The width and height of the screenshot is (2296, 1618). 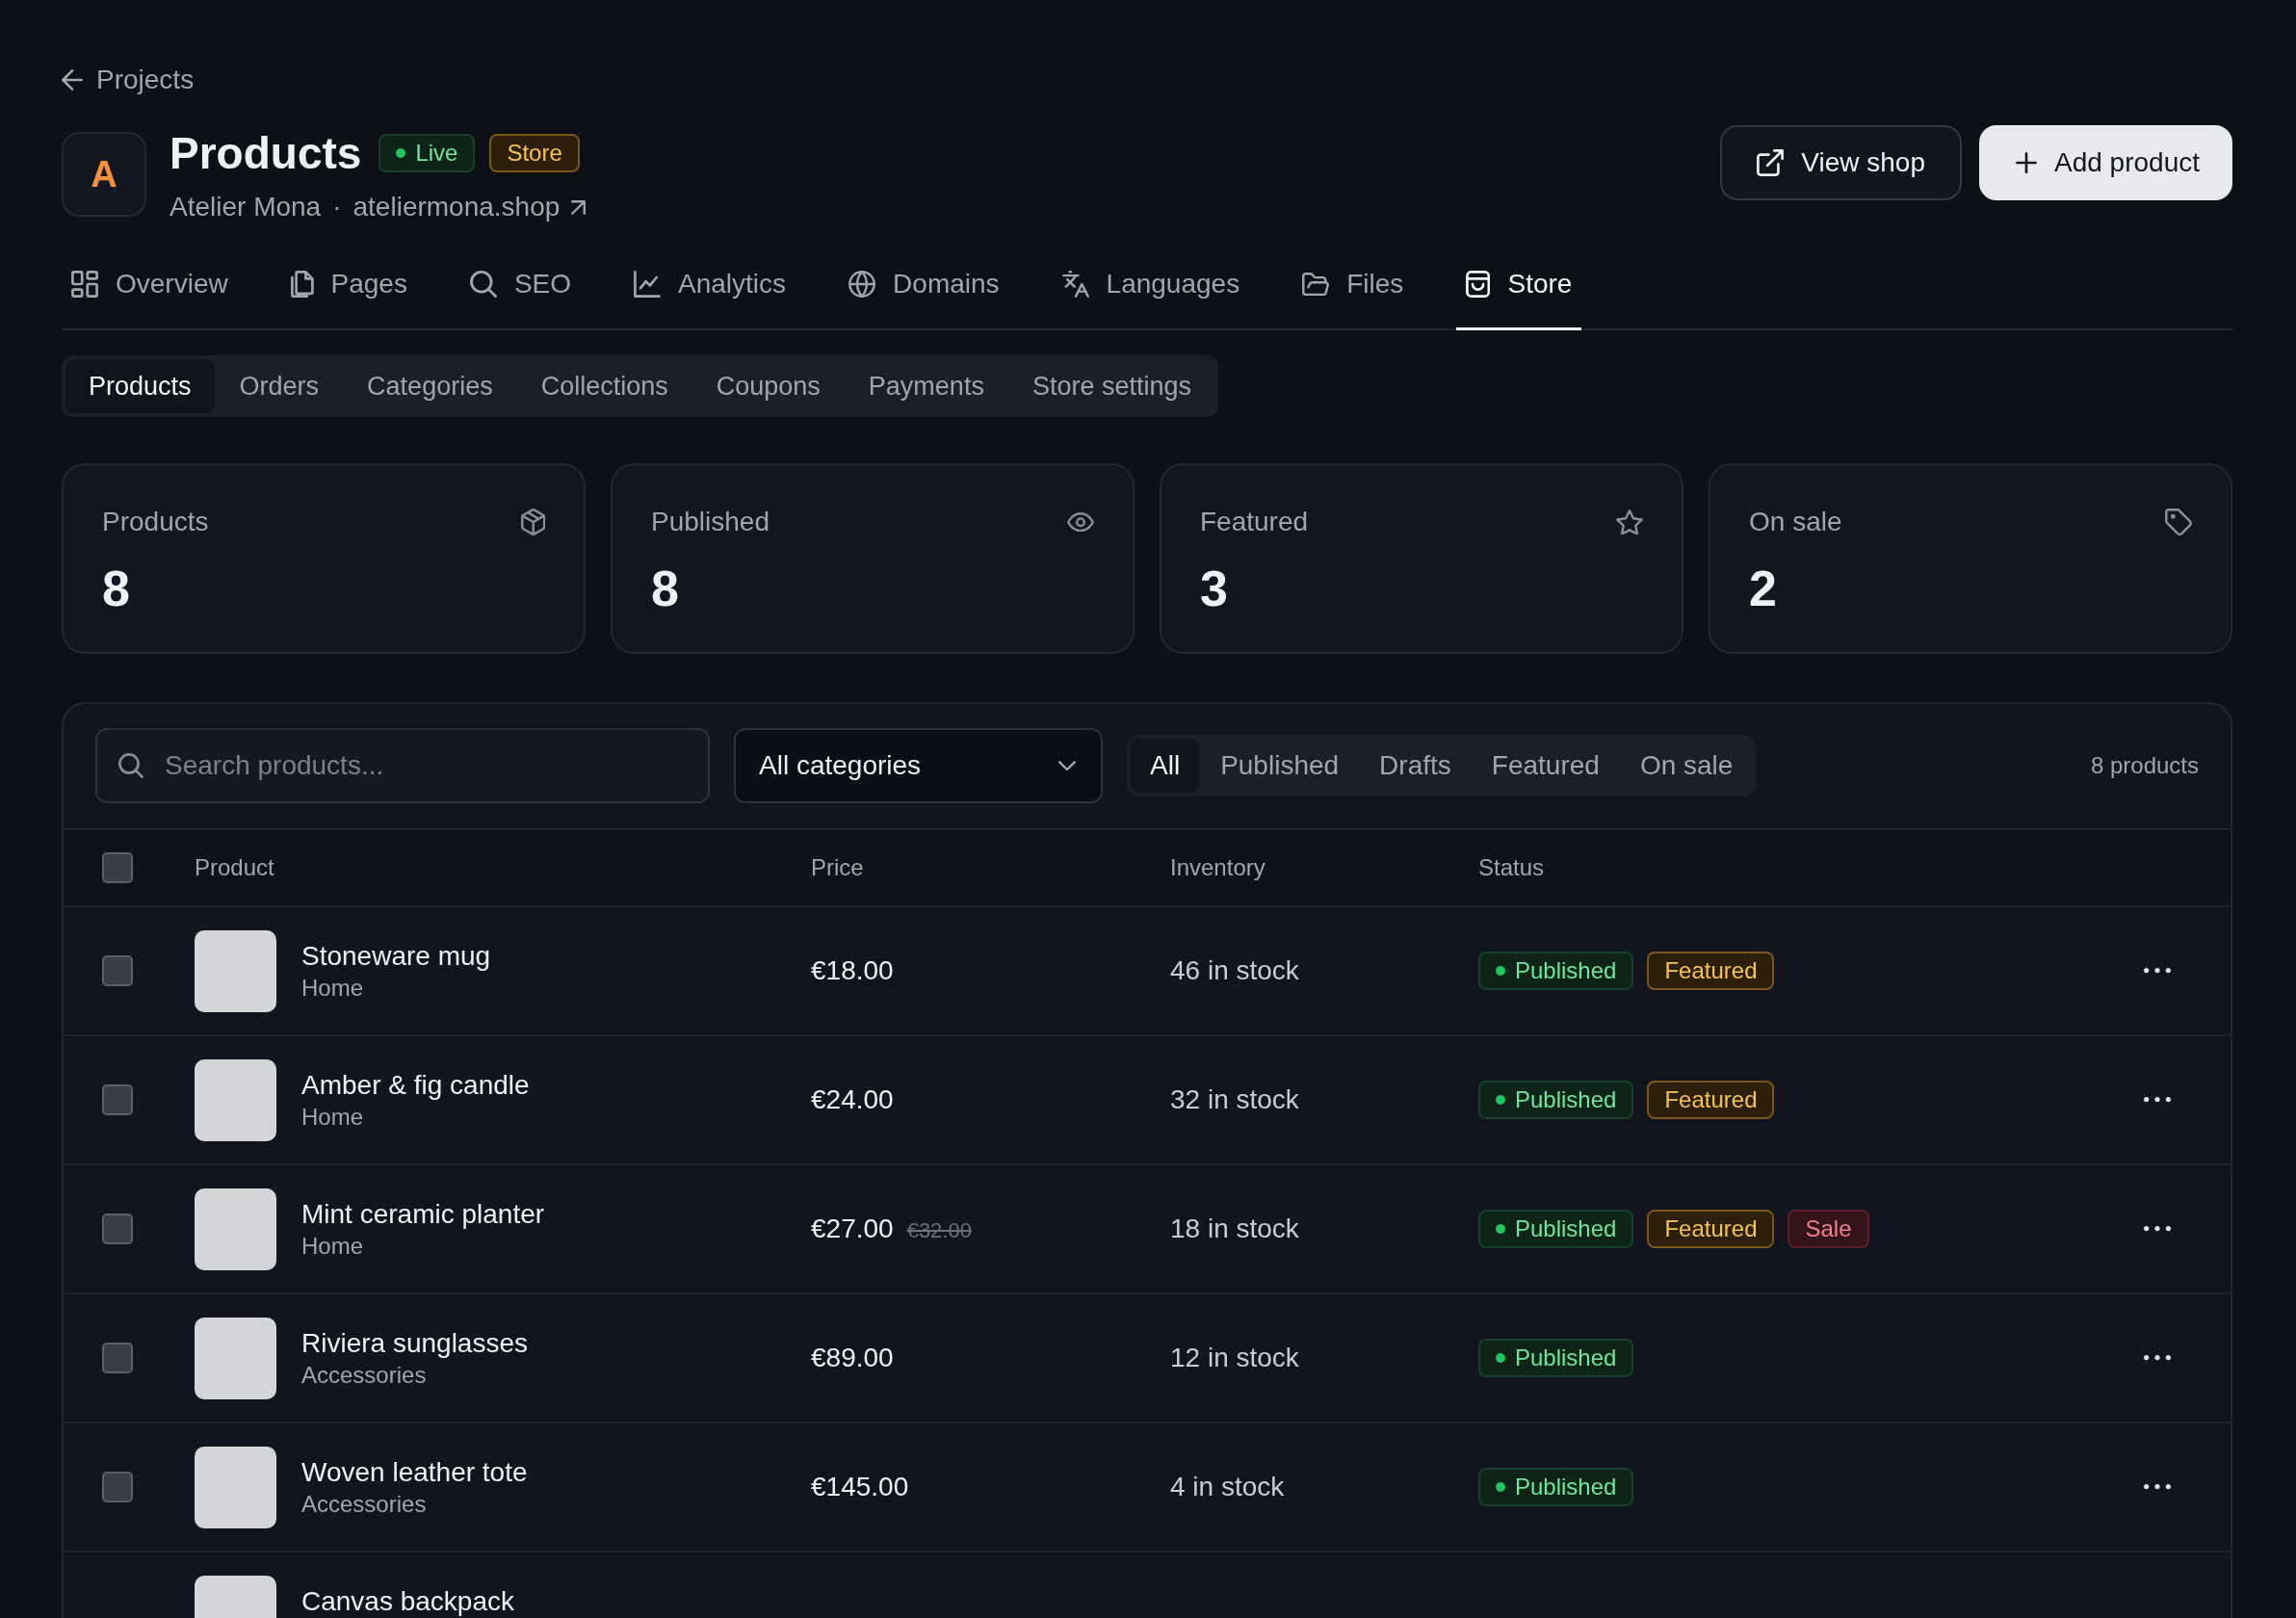 What do you see at coordinates (1165, 766) in the screenshot?
I see `filter-tab: All` at bounding box center [1165, 766].